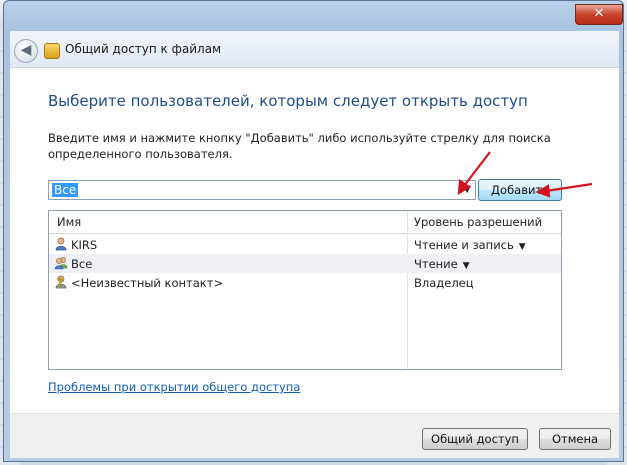 The height and width of the screenshot is (465, 627). Describe the element at coordinates (305, 282) in the screenshot. I see `table-row: ? <Неизвестный контакт> Владелец` at that location.